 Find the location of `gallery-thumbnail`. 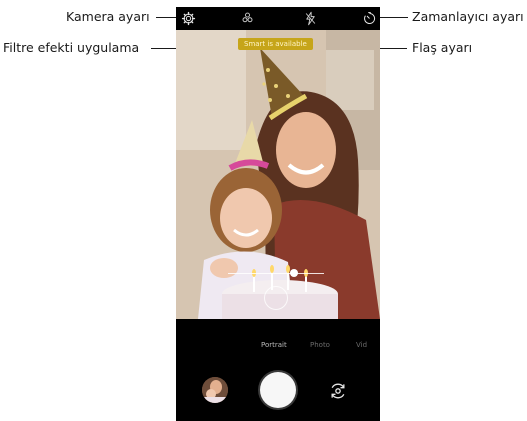

gallery-thumbnail is located at coordinates (215, 390).